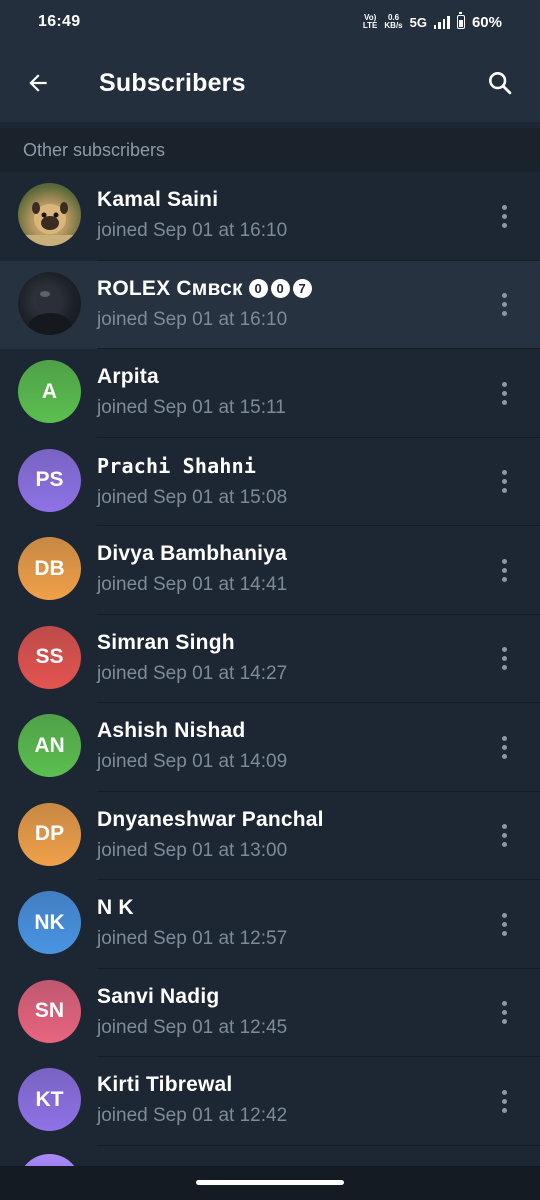  I want to click on subscriber-joined-status: joined Sep 01 at 15:11, so click(191, 407).